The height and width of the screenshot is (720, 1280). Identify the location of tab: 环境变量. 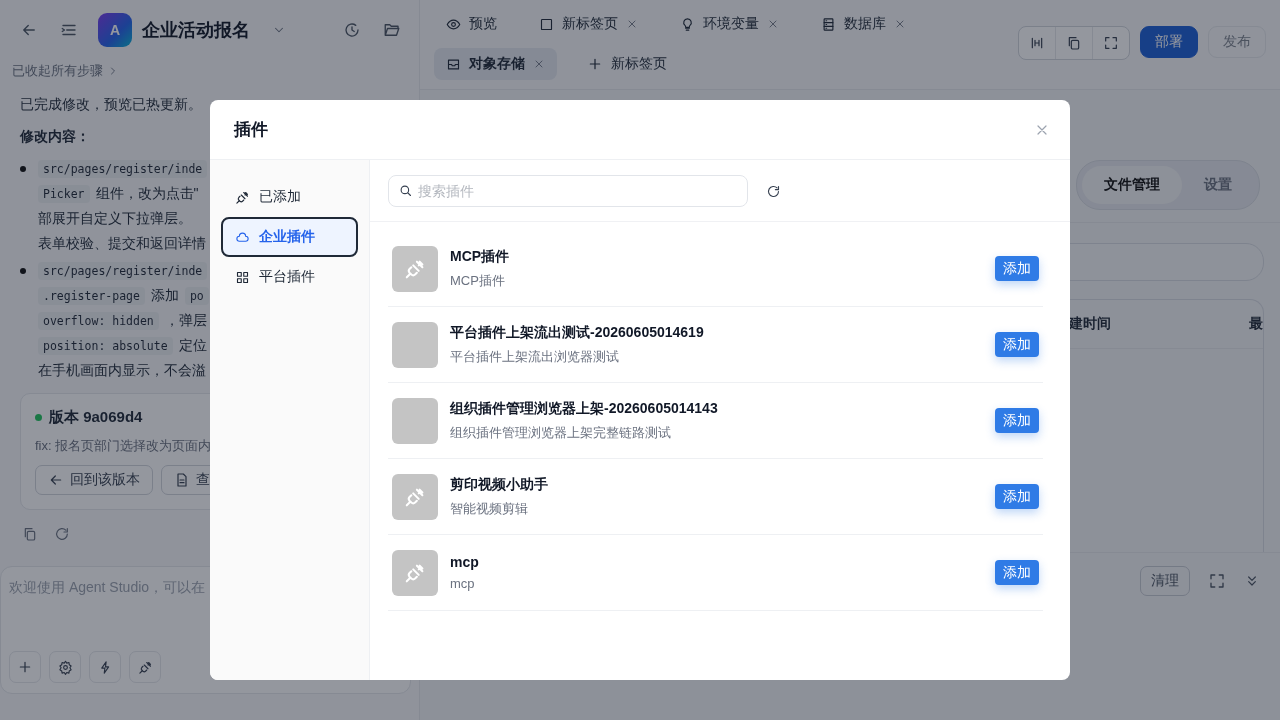
(729, 24).